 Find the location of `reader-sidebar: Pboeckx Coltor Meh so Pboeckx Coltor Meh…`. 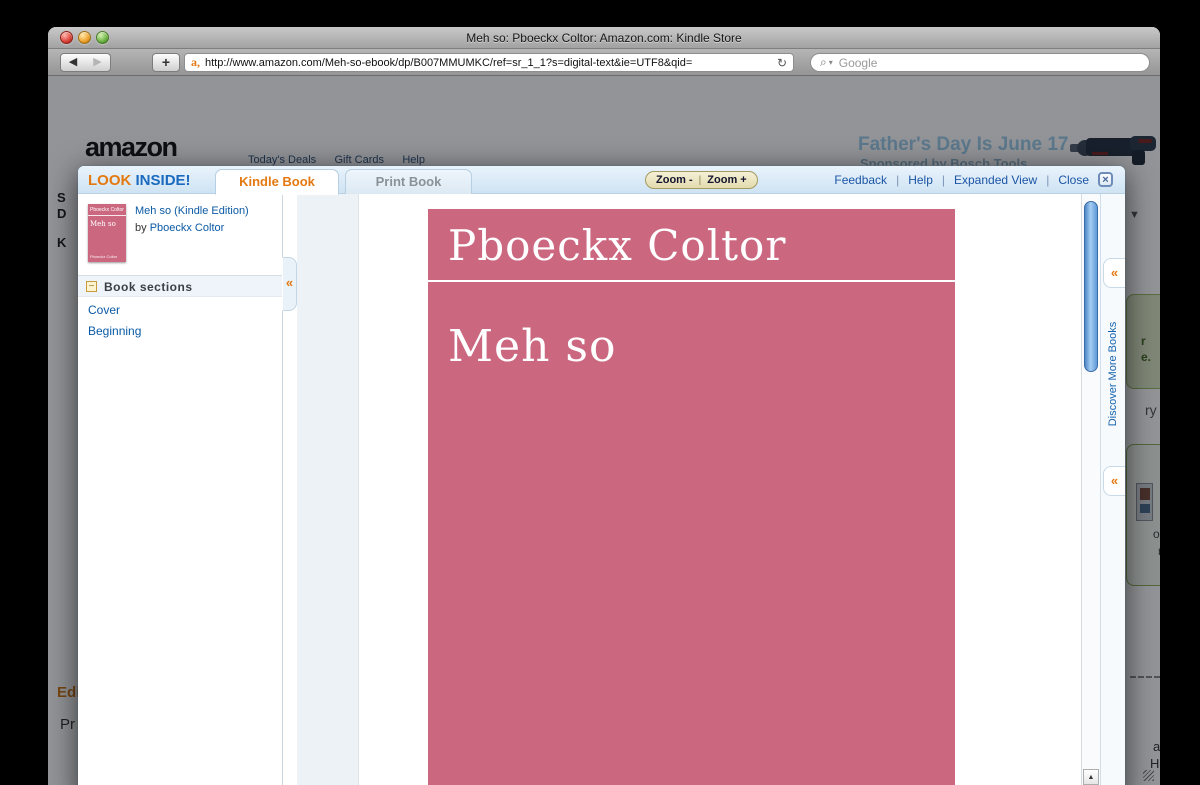

reader-sidebar: Pboeckx Coltor Meh so Pboeckx Coltor Meh… is located at coordinates (180, 489).